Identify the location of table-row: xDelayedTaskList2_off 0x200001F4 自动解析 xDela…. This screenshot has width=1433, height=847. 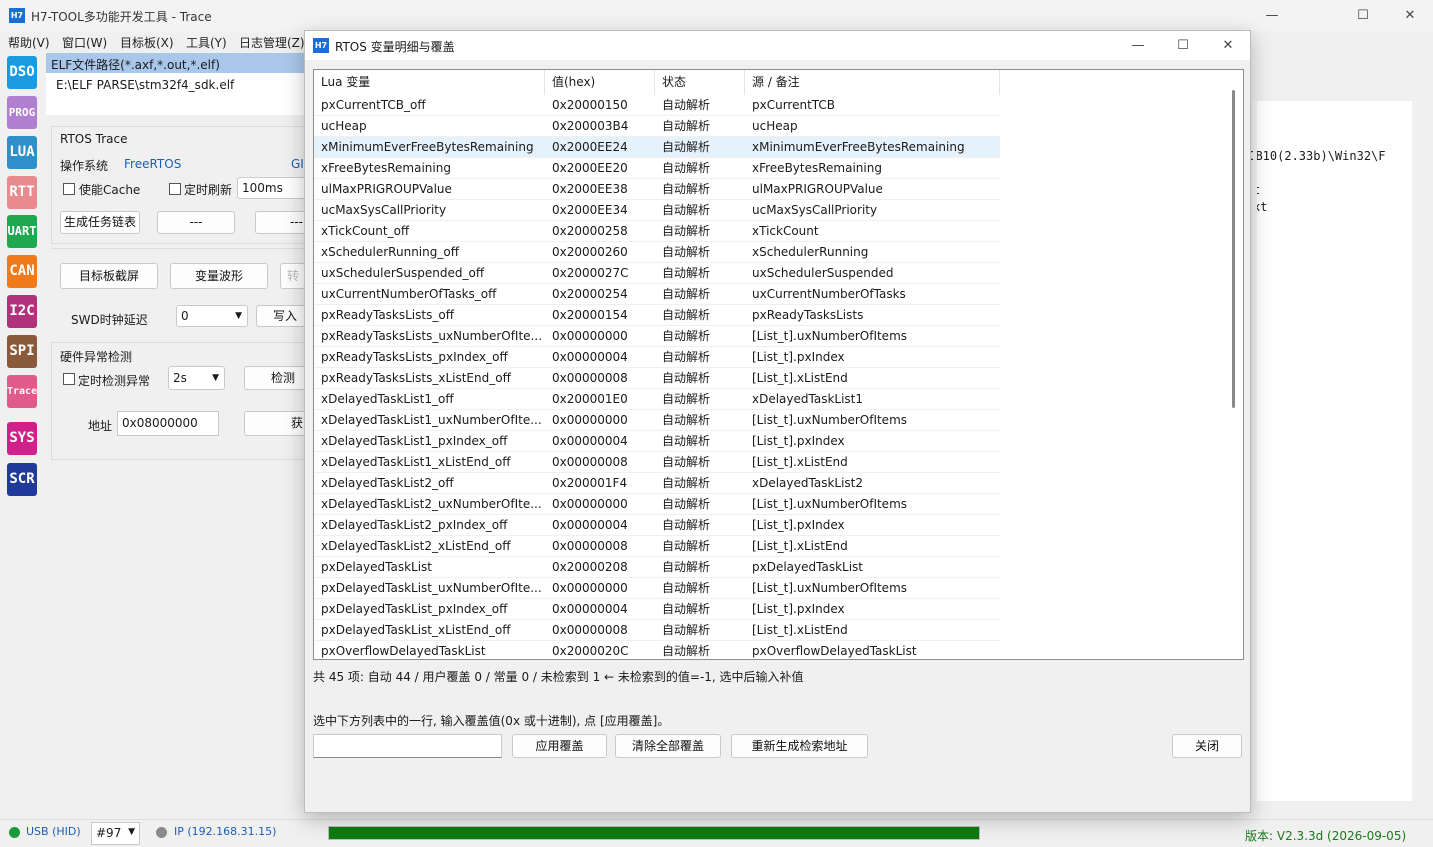
(657, 483).